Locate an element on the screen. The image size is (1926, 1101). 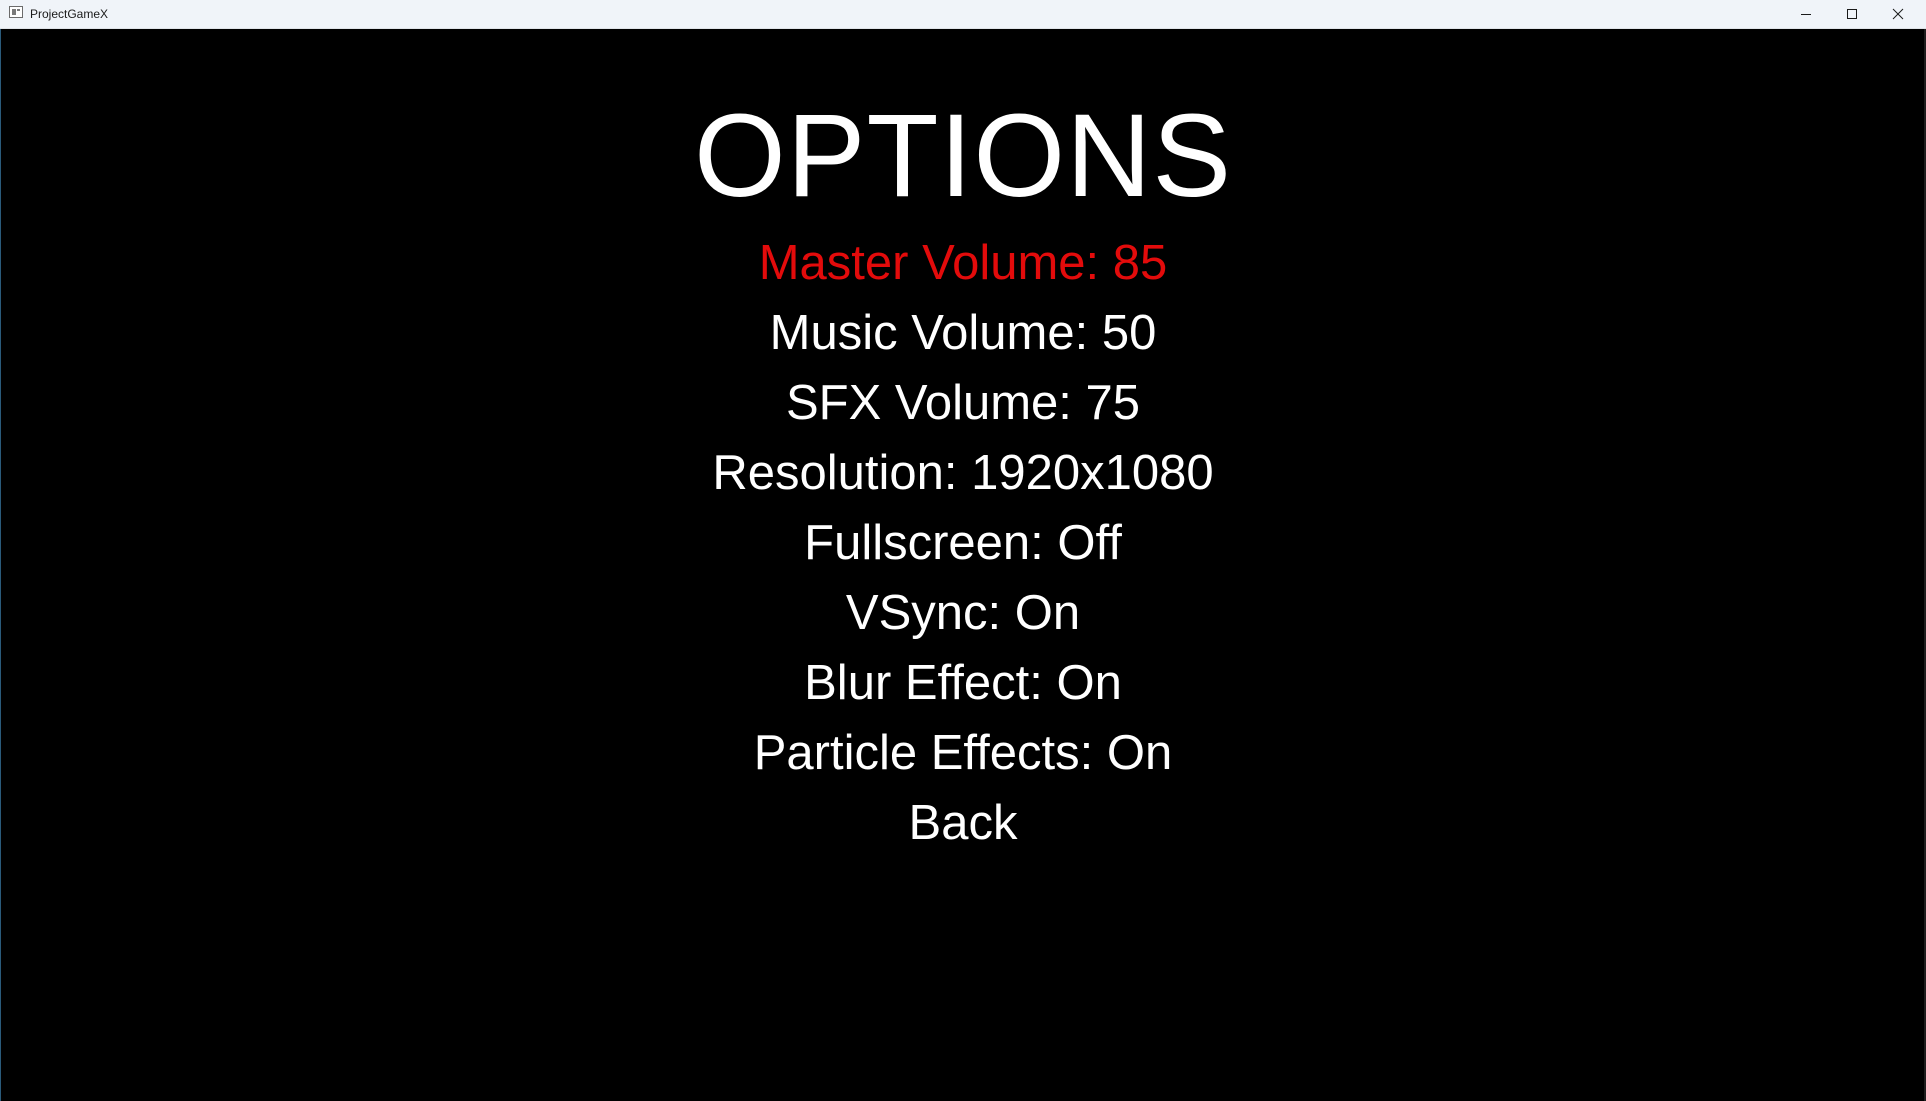
menu-item-blur-effect: Blur Effect: On is located at coordinates (963, 683).